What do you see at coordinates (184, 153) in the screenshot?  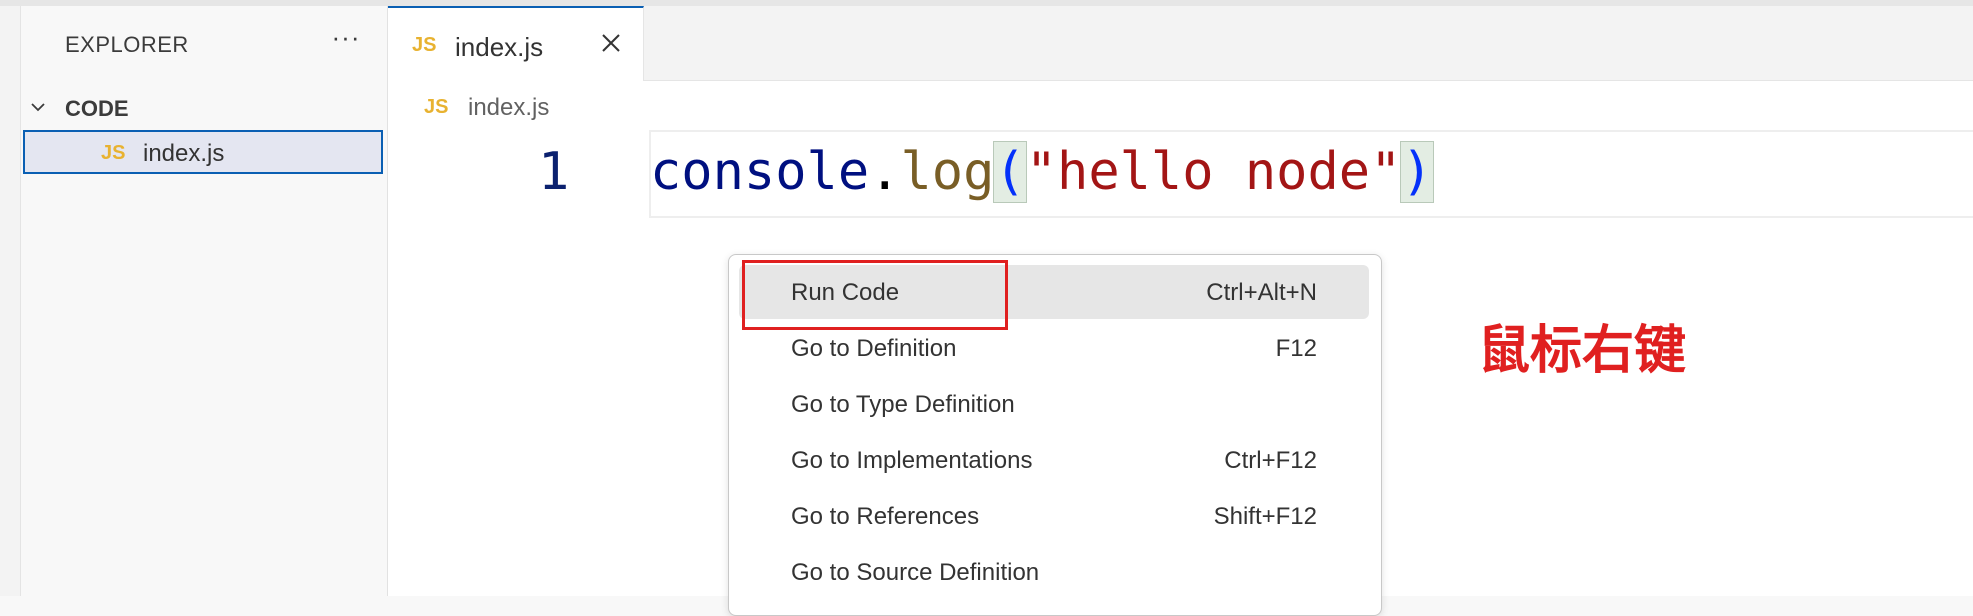 I see `file-label: index.js` at bounding box center [184, 153].